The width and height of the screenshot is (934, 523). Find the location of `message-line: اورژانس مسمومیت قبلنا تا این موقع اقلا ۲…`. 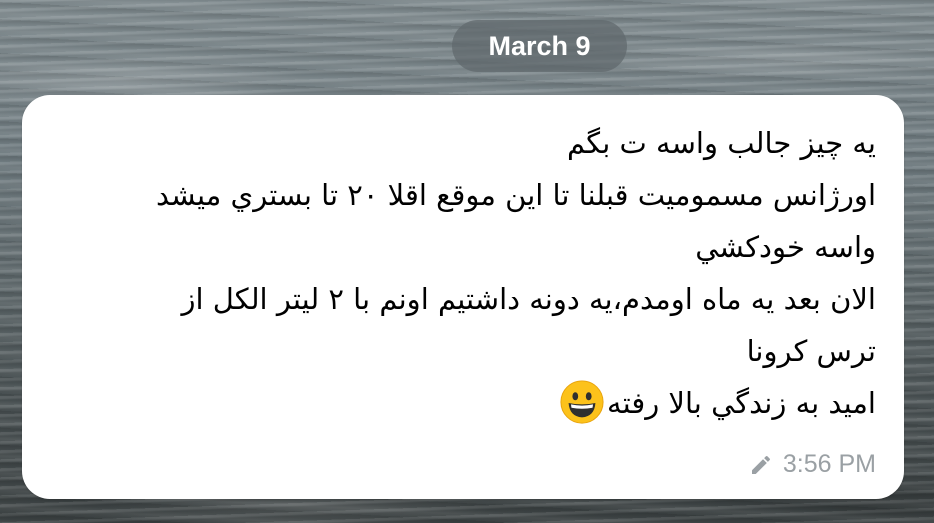

message-line: اورژانس مسمومیت قبلنا تا این موقع اقلا ۲… is located at coordinates (515, 195).